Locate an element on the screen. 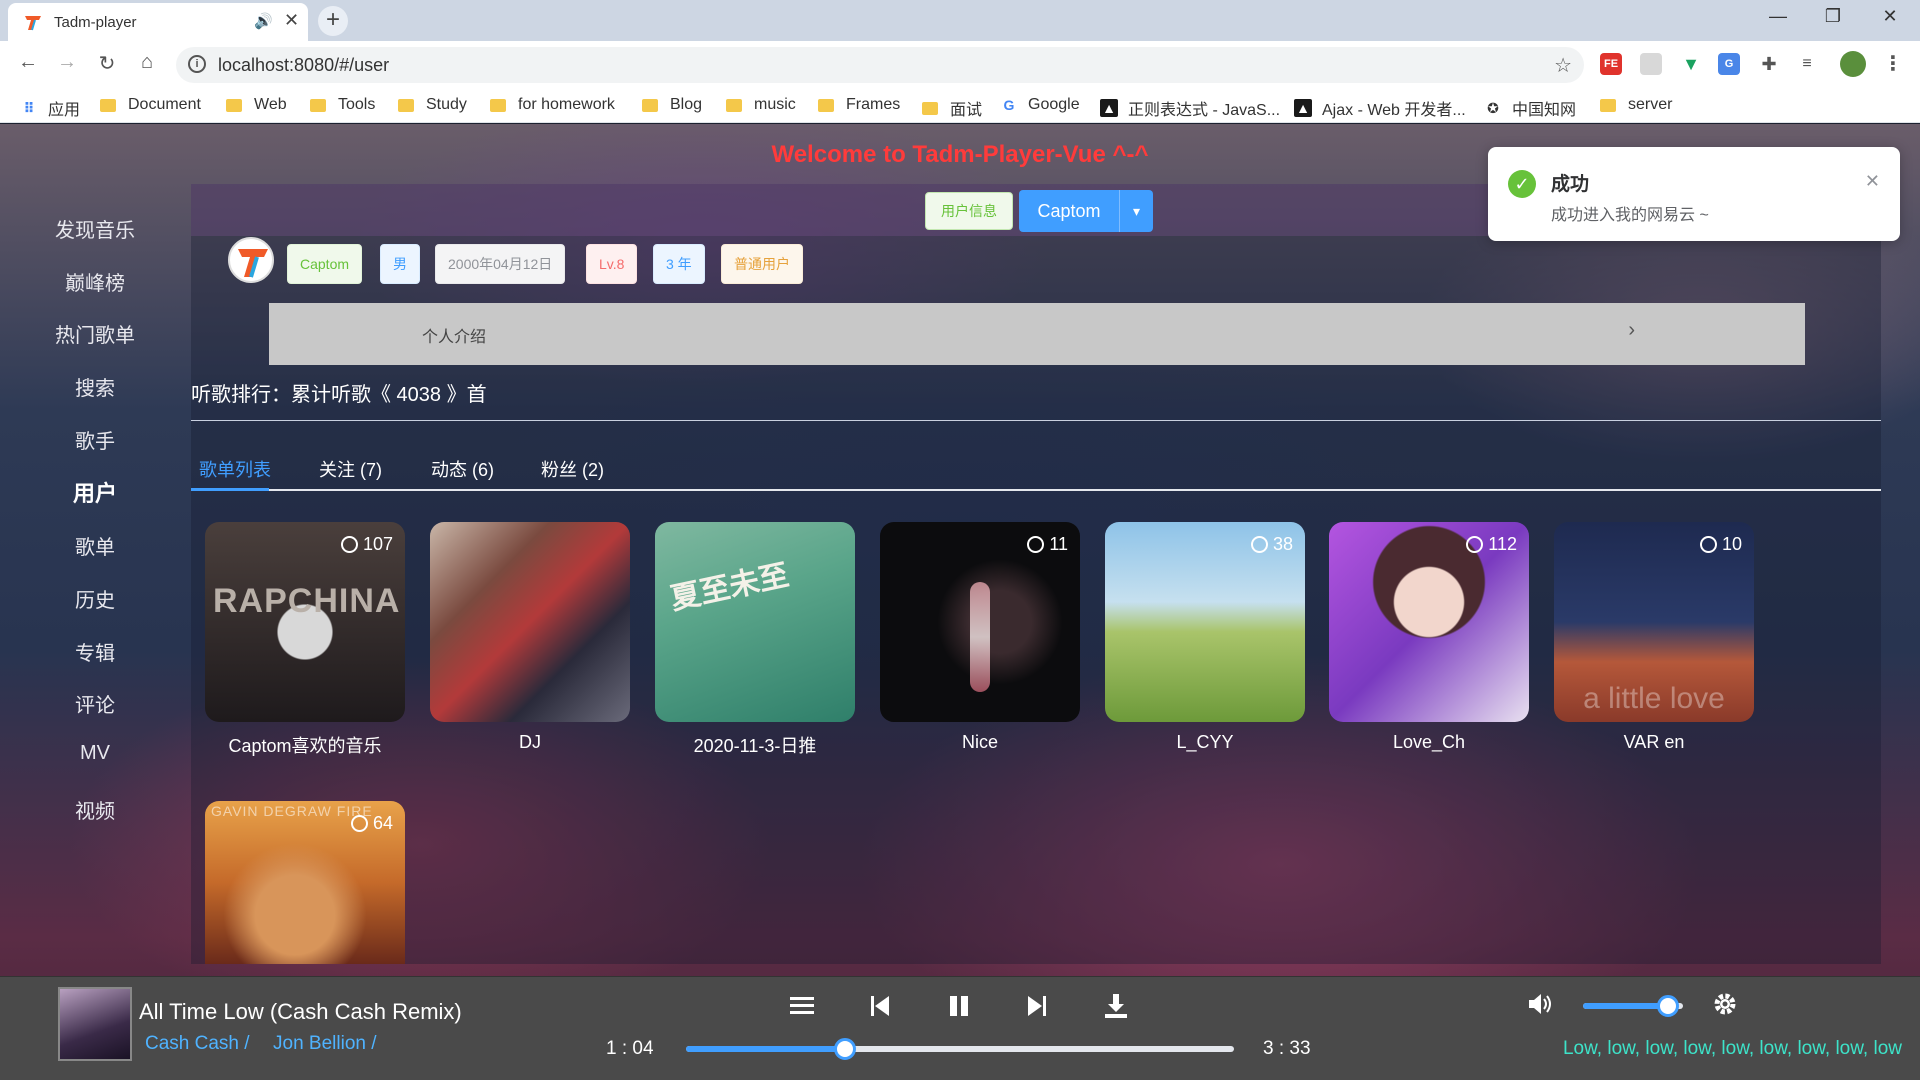  forward-icon: → is located at coordinates (67, 62).